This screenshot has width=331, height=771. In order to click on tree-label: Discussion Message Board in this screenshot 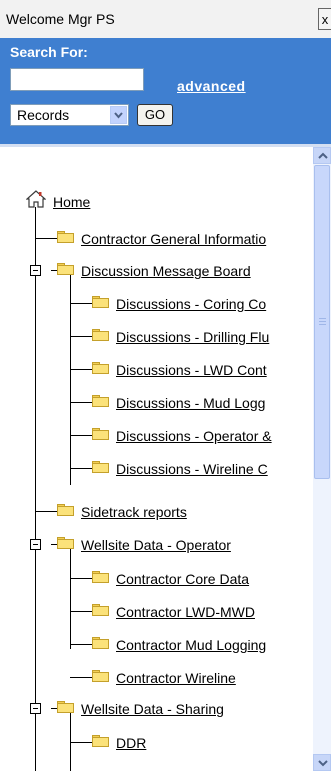, I will do `click(166, 271)`.